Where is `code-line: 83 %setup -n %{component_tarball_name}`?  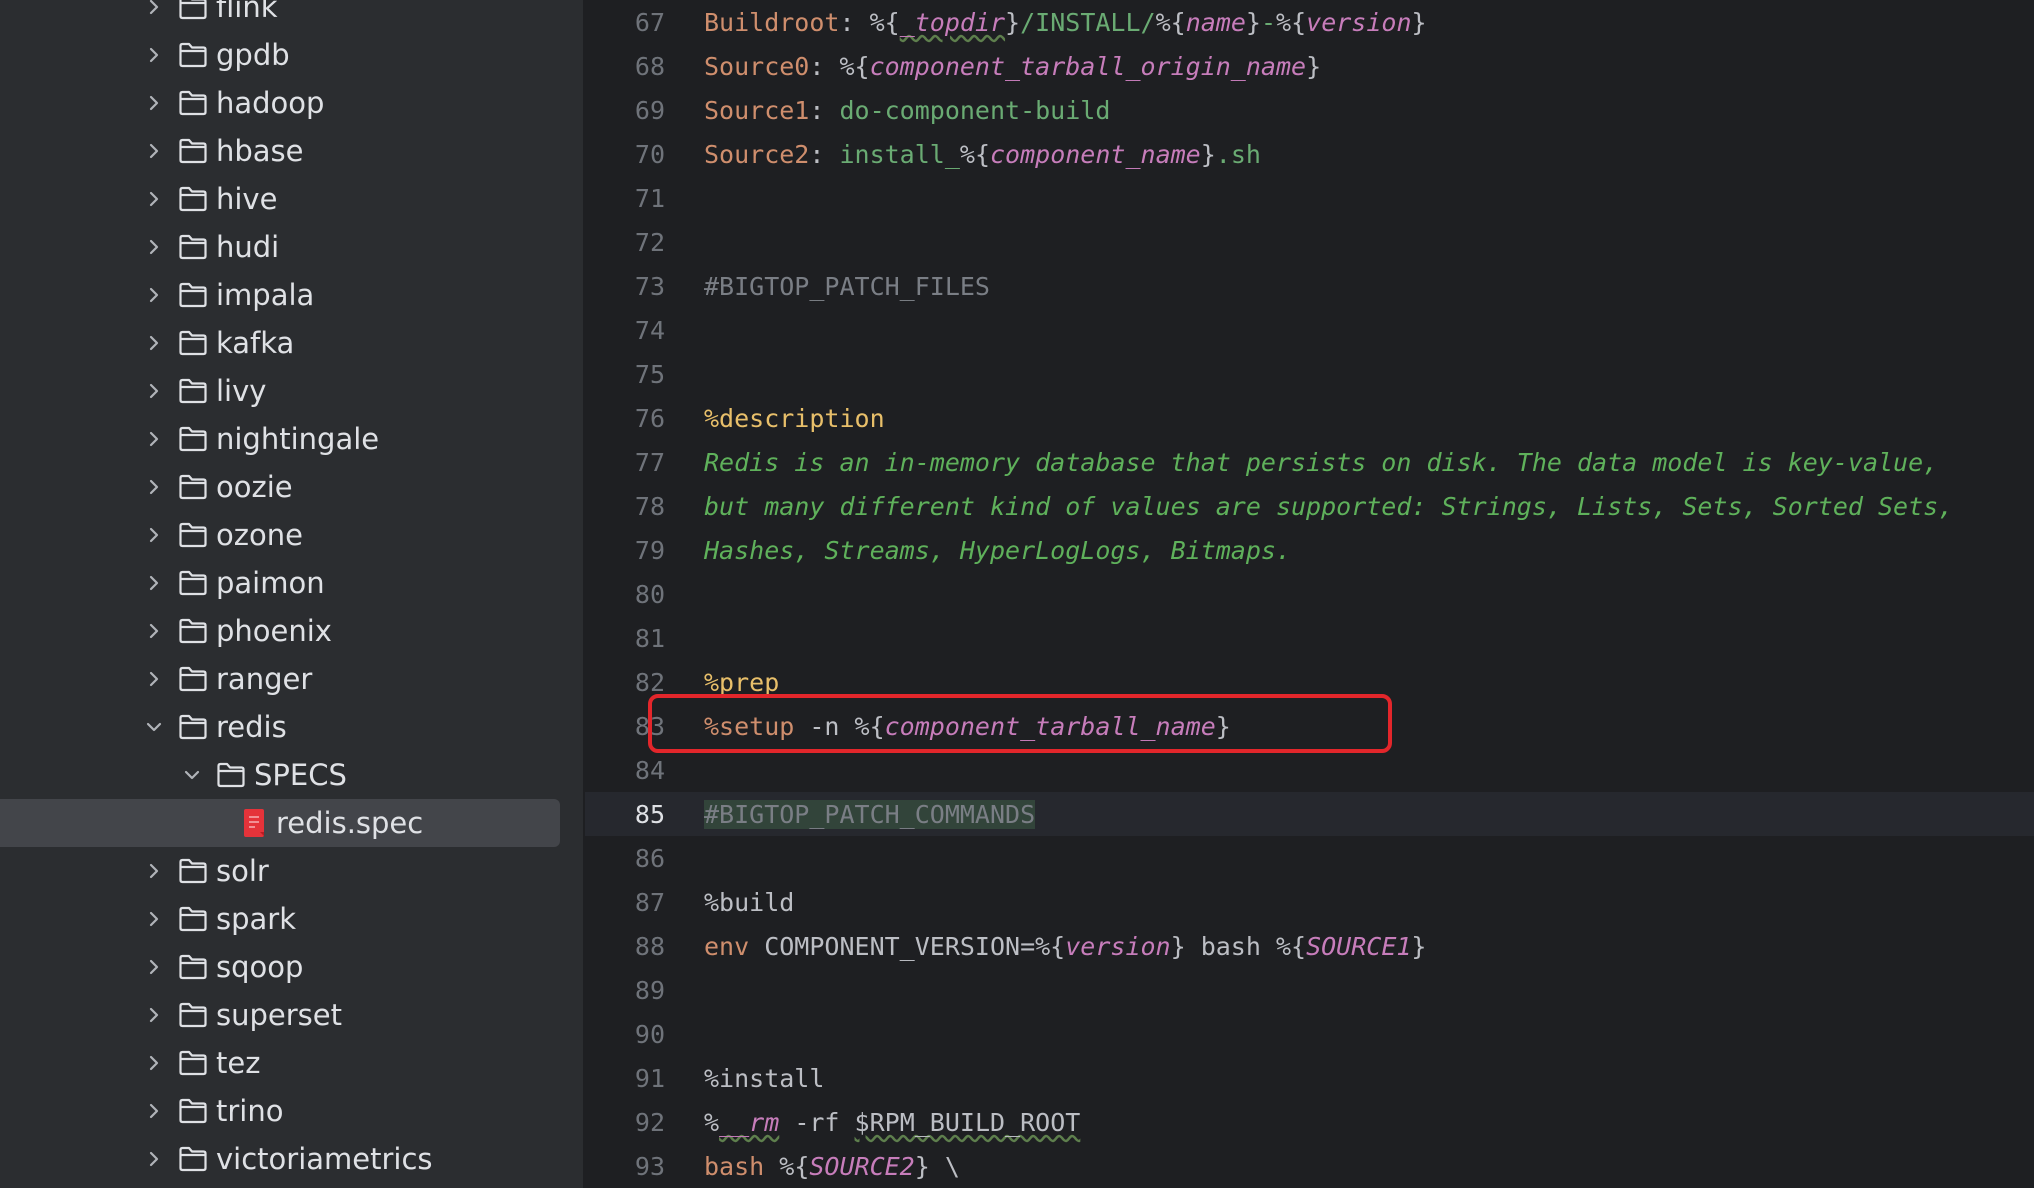 code-line: 83 %setup -n %{component_tarball_name} is located at coordinates (1309, 726).